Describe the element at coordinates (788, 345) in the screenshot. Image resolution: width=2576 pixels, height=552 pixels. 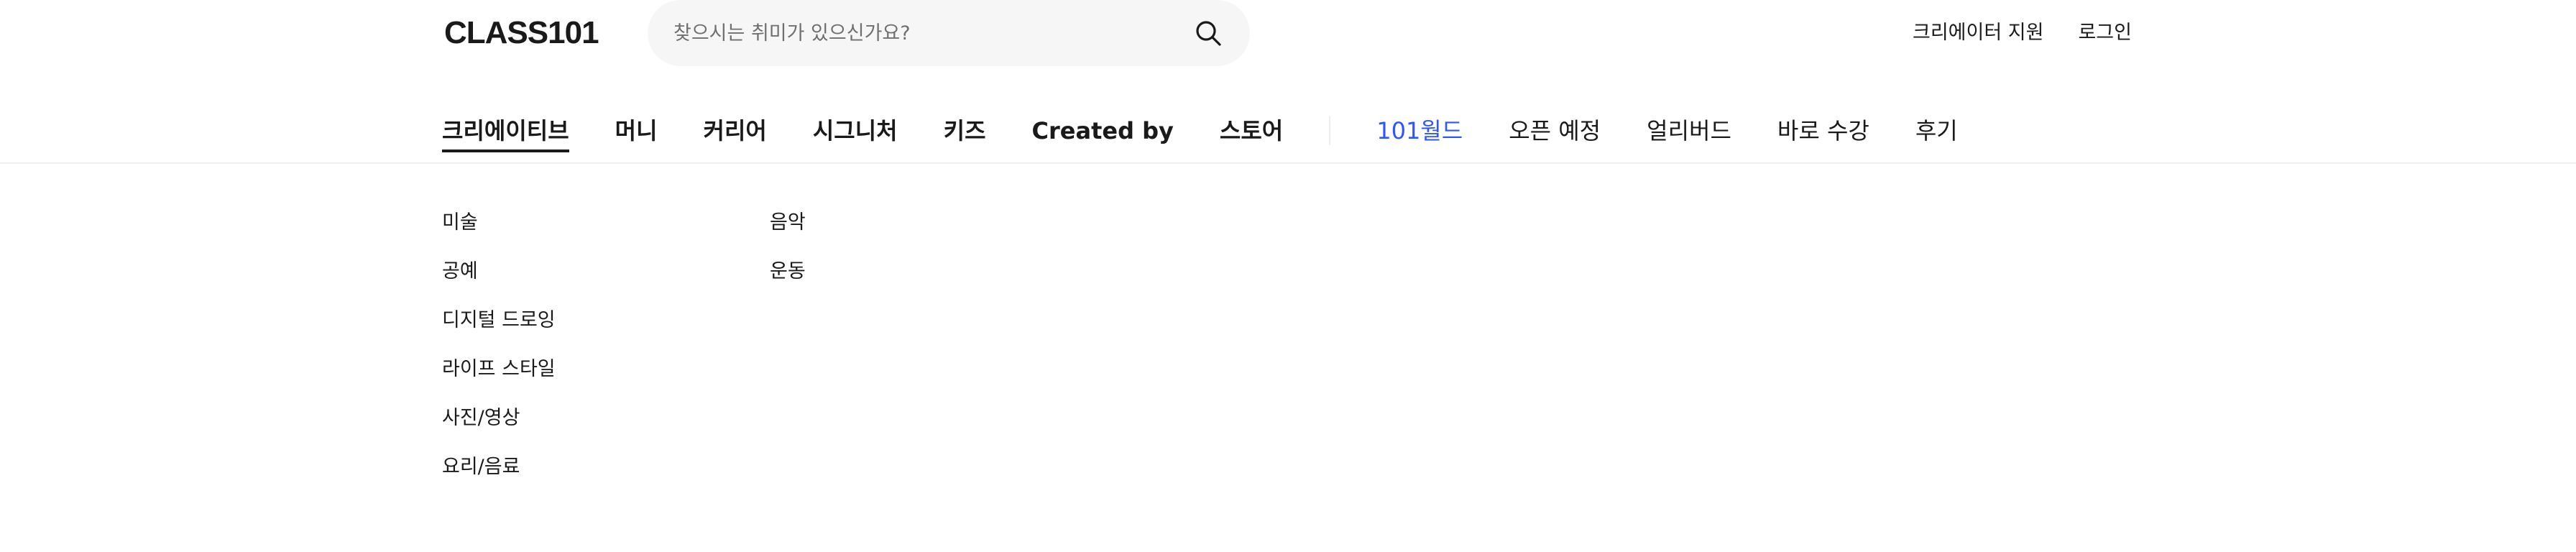
I see `submenu-column-2: 음악 운동` at that location.